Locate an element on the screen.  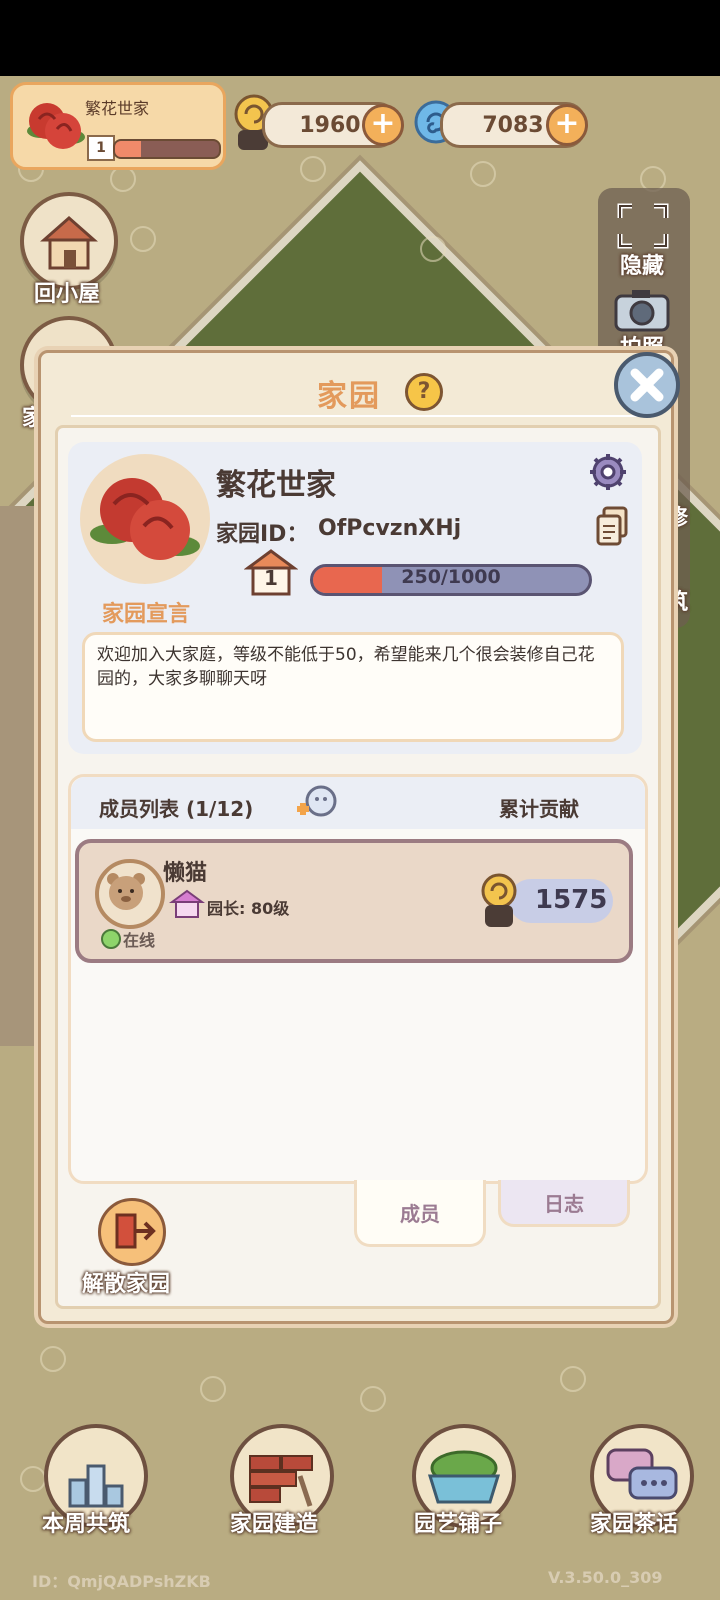
close-icon is located at coordinates (647, 385).